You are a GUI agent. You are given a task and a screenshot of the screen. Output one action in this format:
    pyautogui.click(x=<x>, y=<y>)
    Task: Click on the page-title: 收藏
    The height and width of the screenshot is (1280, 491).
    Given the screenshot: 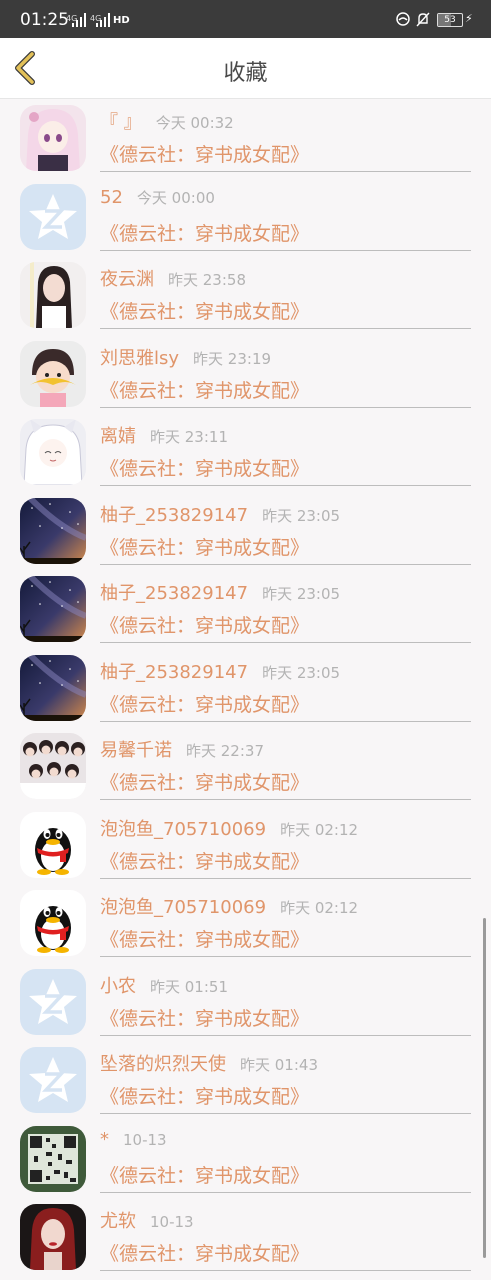 What is the action you would take?
    pyautogui.click(x=245, y=73)
    